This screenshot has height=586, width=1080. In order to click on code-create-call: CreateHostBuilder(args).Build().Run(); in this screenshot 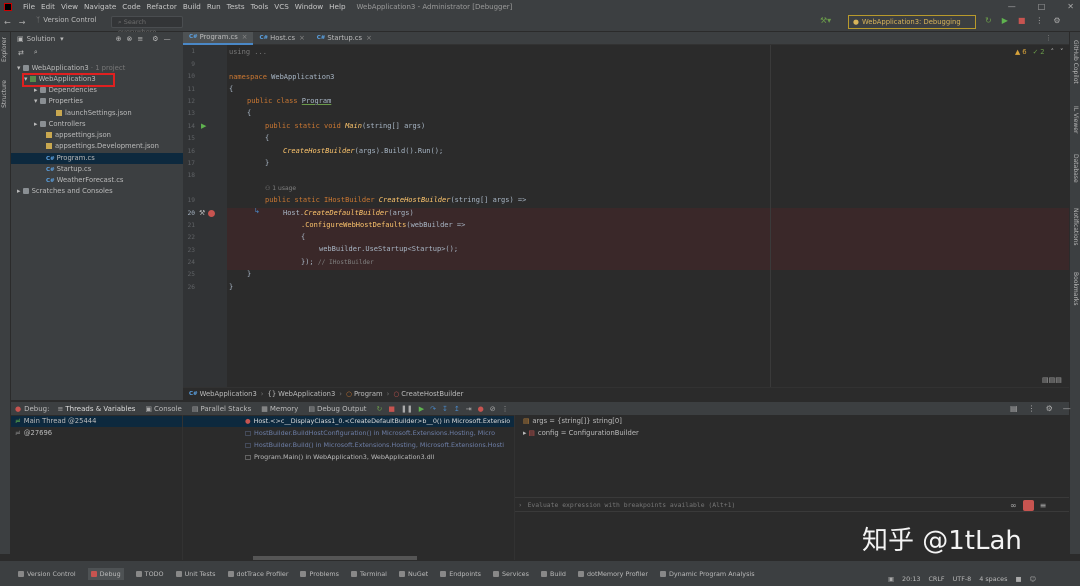, I will do `click(363, 151)`.